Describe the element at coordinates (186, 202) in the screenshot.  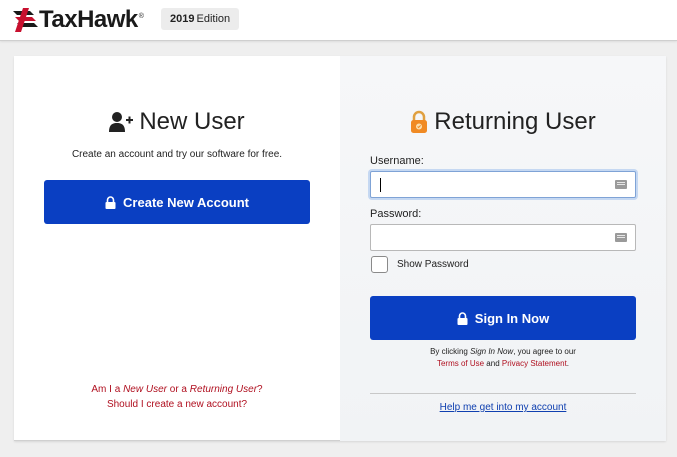
I see `create-account-label: Create New Account` at that location.